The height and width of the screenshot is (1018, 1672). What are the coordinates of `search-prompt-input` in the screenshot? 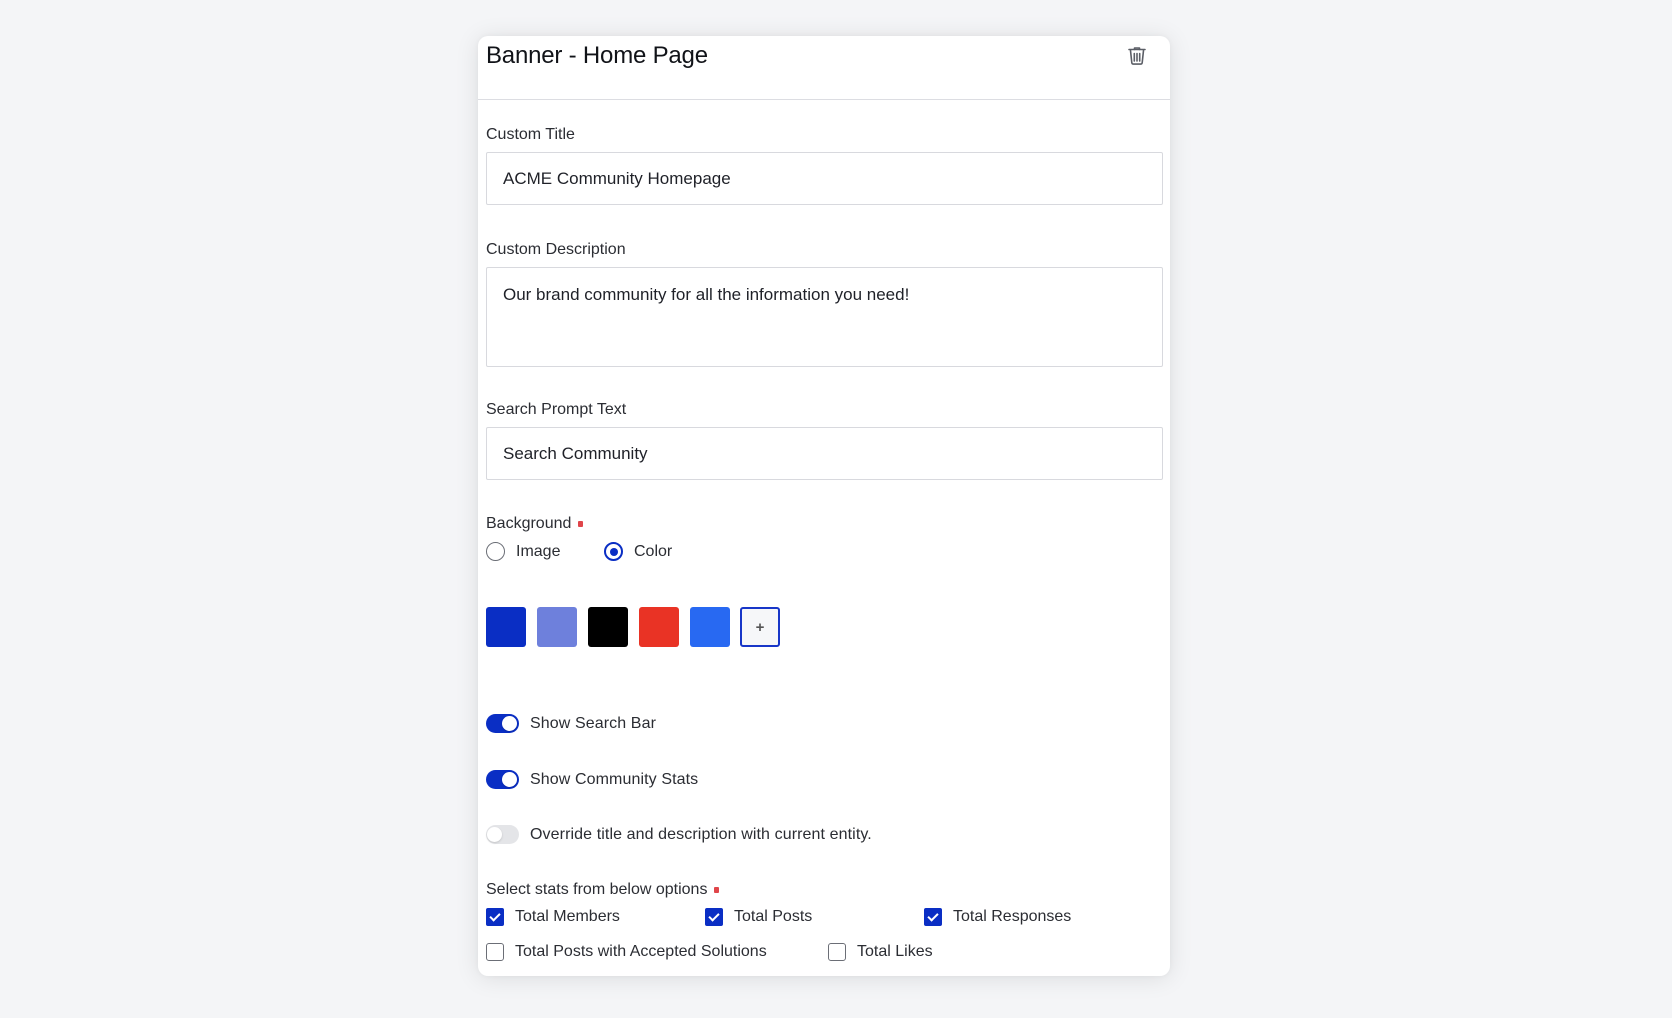 It's located at (824, 453).